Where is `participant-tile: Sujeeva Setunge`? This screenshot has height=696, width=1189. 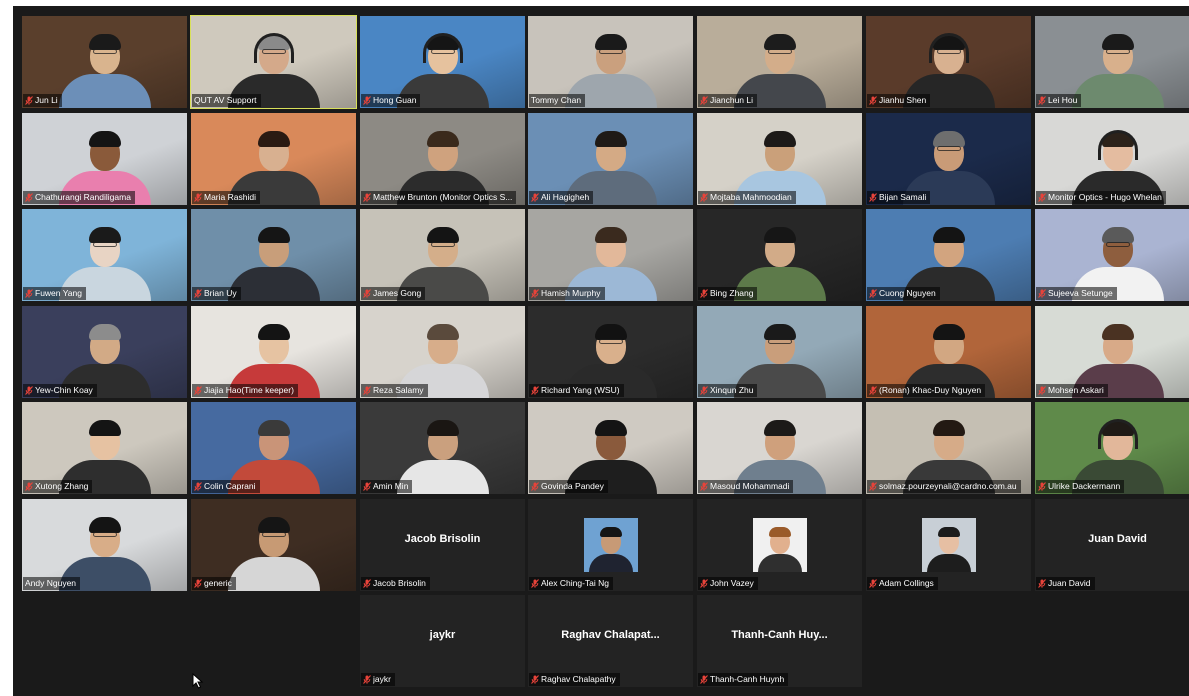 participant-tile: Sujeeva Setunge is located at coordinates (1112, 255).